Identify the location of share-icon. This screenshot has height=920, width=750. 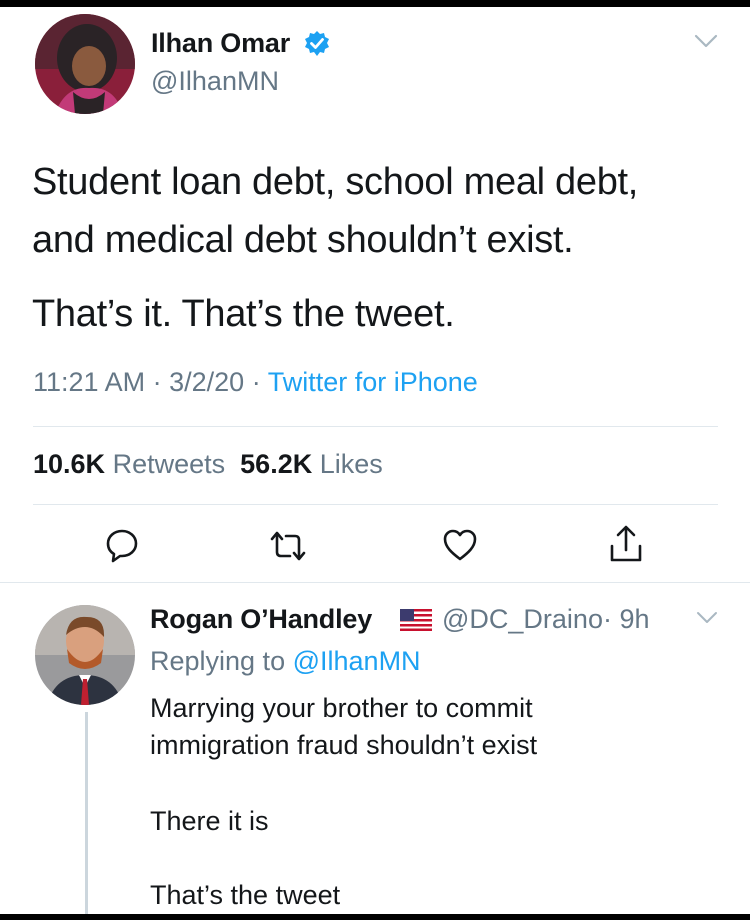
(626, 546).